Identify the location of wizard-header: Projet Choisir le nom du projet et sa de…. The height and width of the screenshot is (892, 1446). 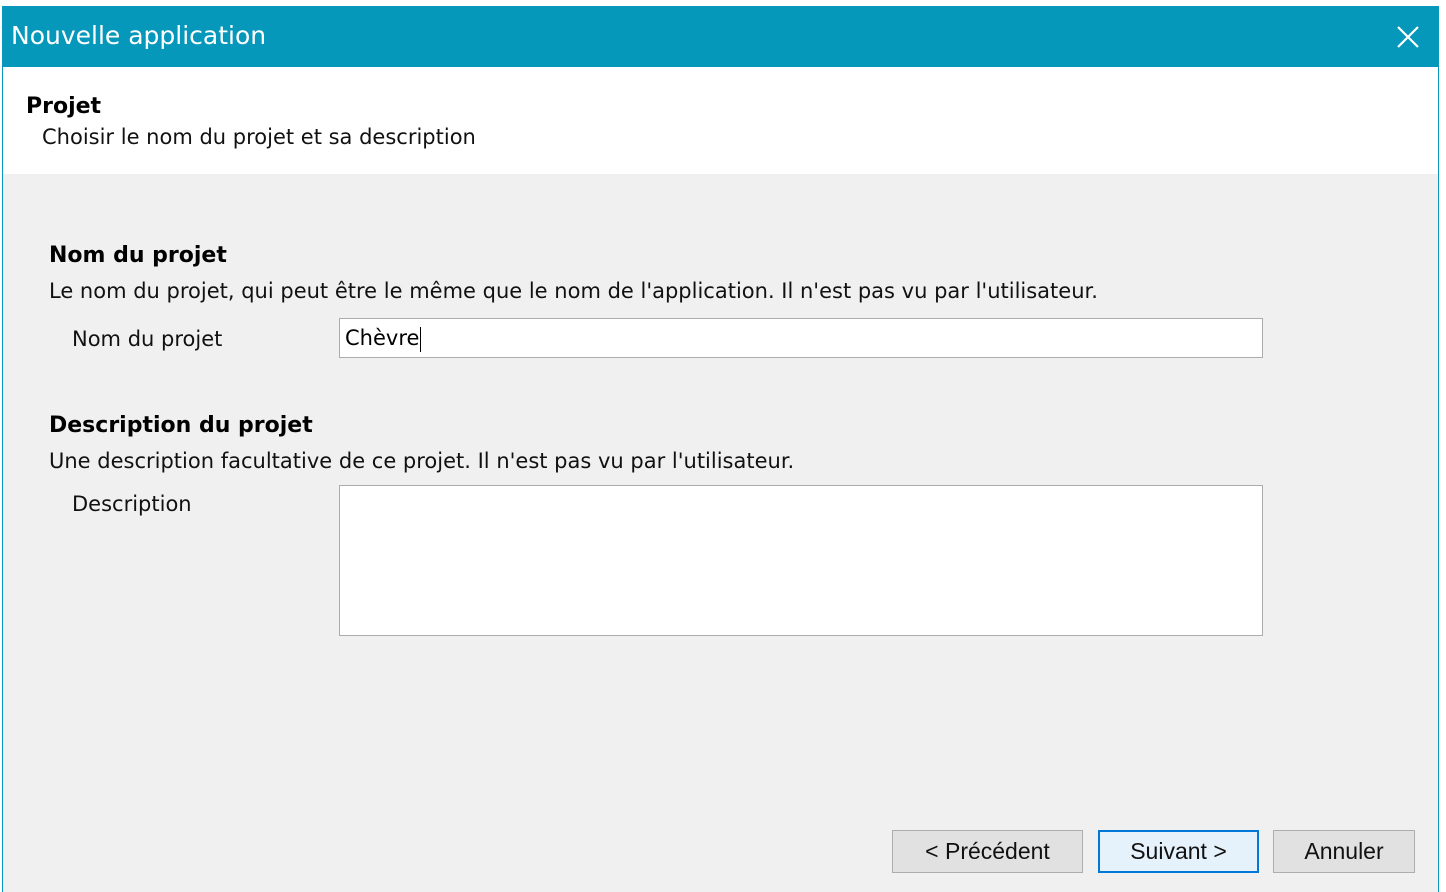
(720, 120).